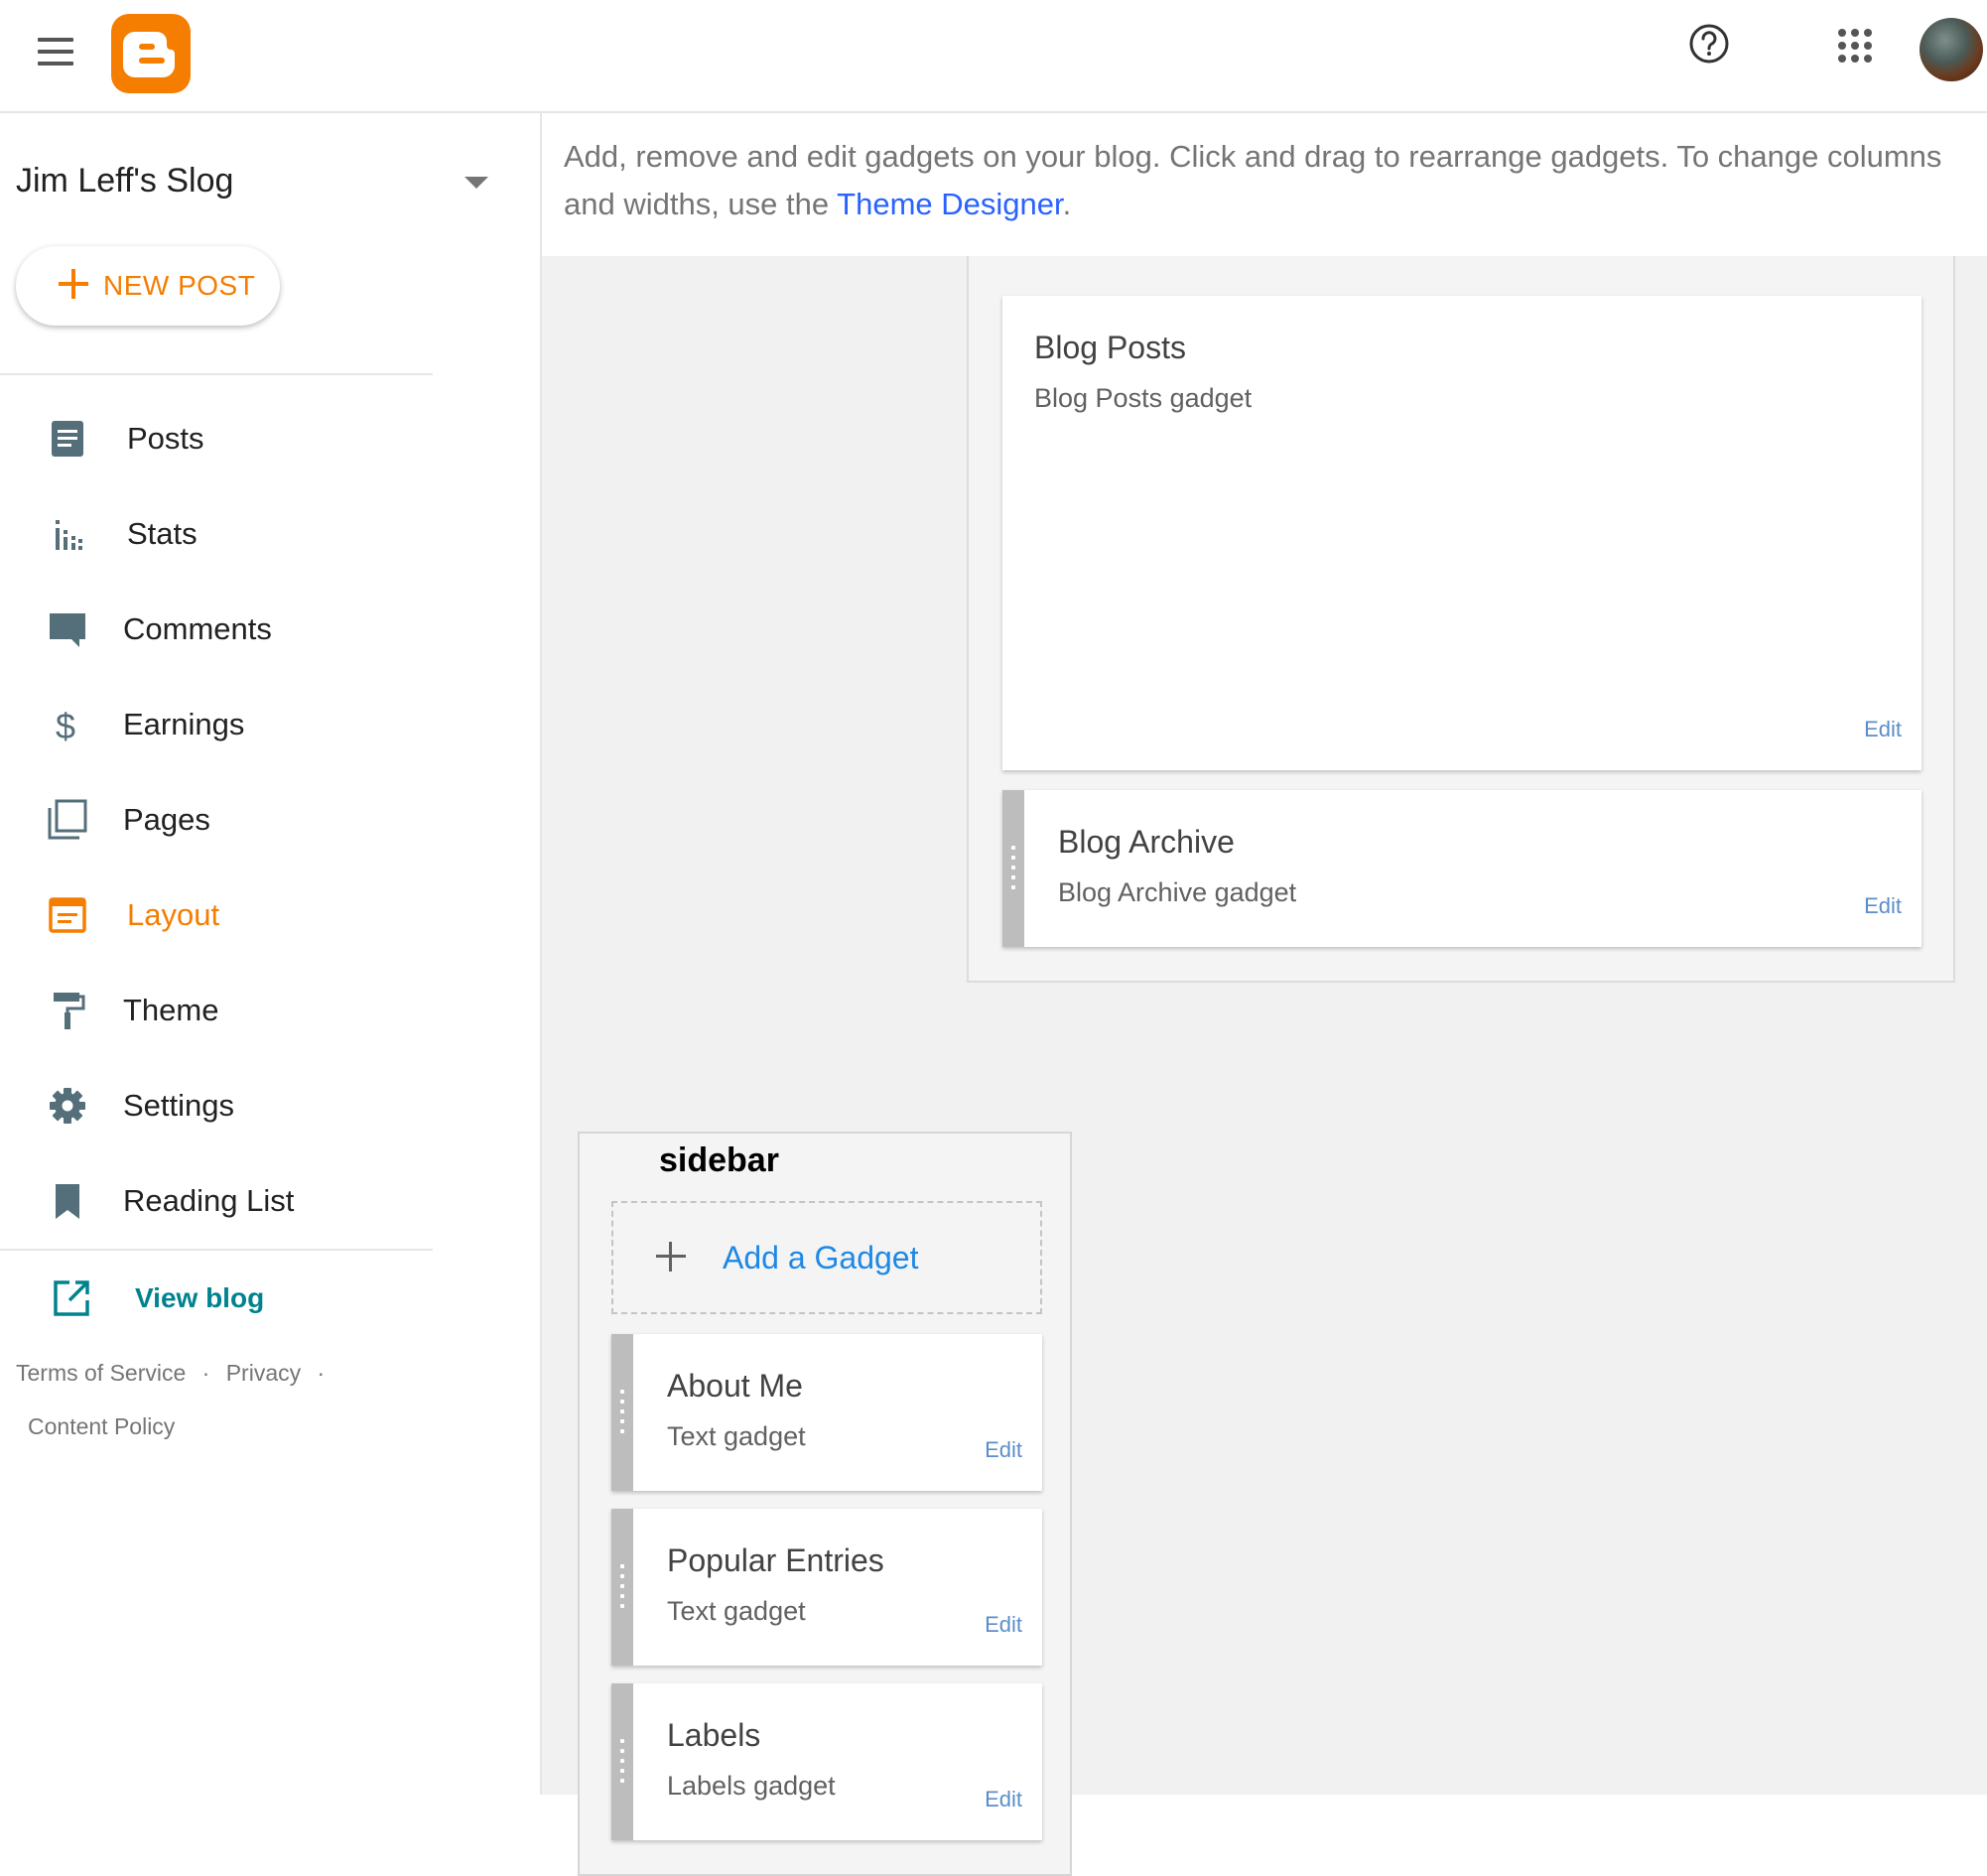 Image resolution: width=1987 pixels, height=1876 pixels. I want to click on stats-icon, so click(69, 535).